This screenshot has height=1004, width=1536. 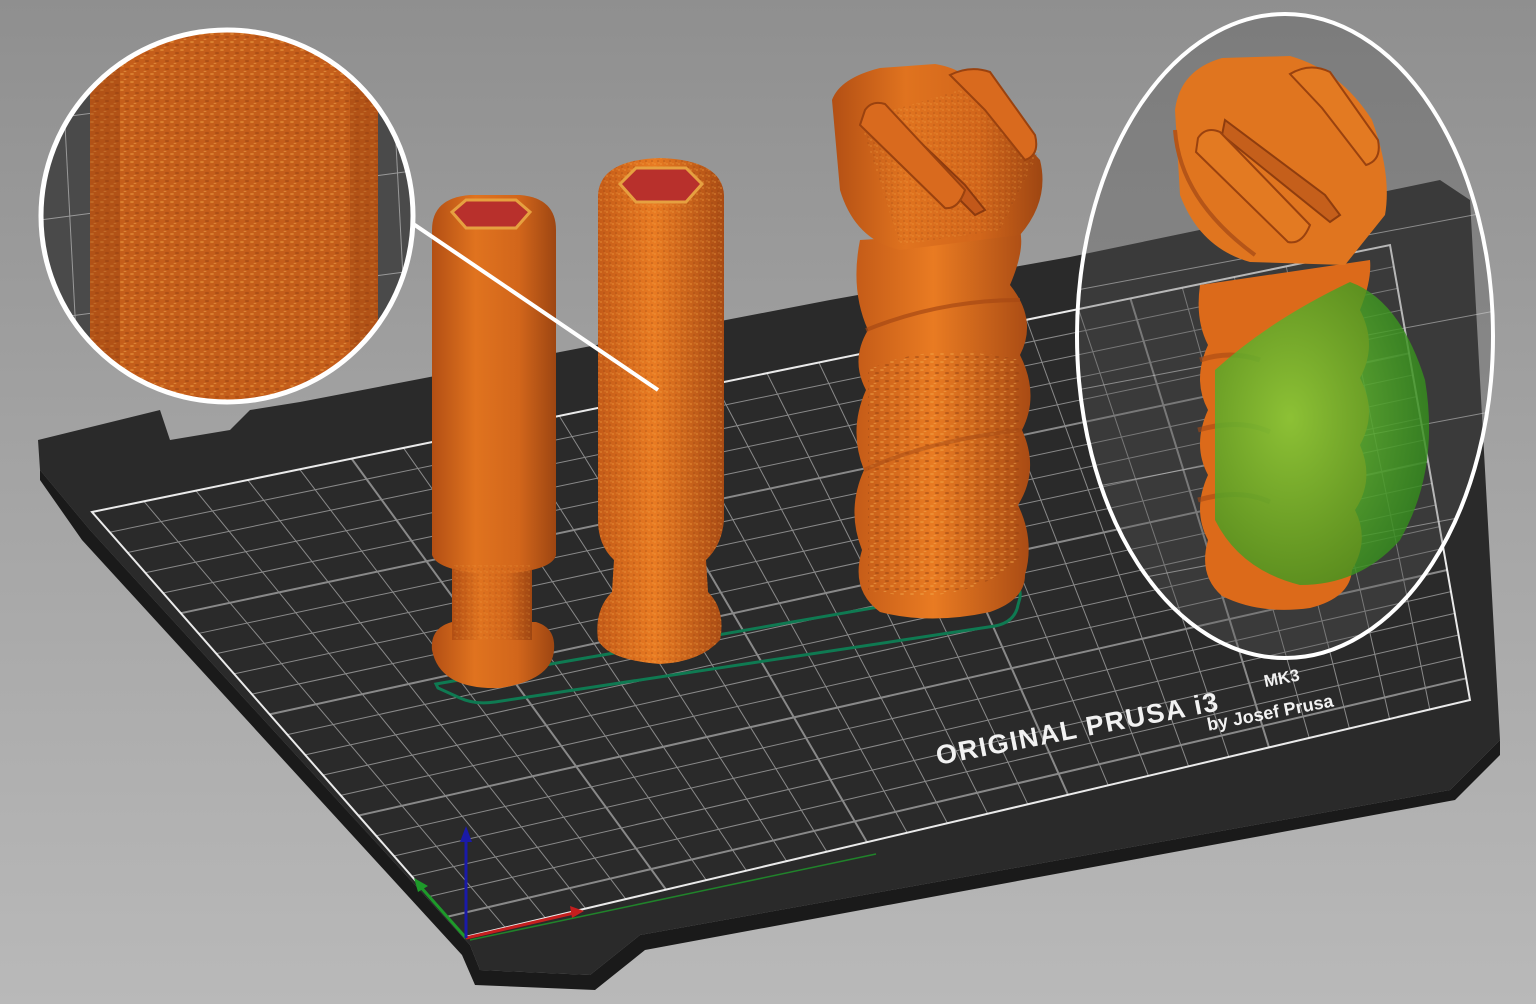 I want to click on grip-1-shaft, so click(x=494, y=384).